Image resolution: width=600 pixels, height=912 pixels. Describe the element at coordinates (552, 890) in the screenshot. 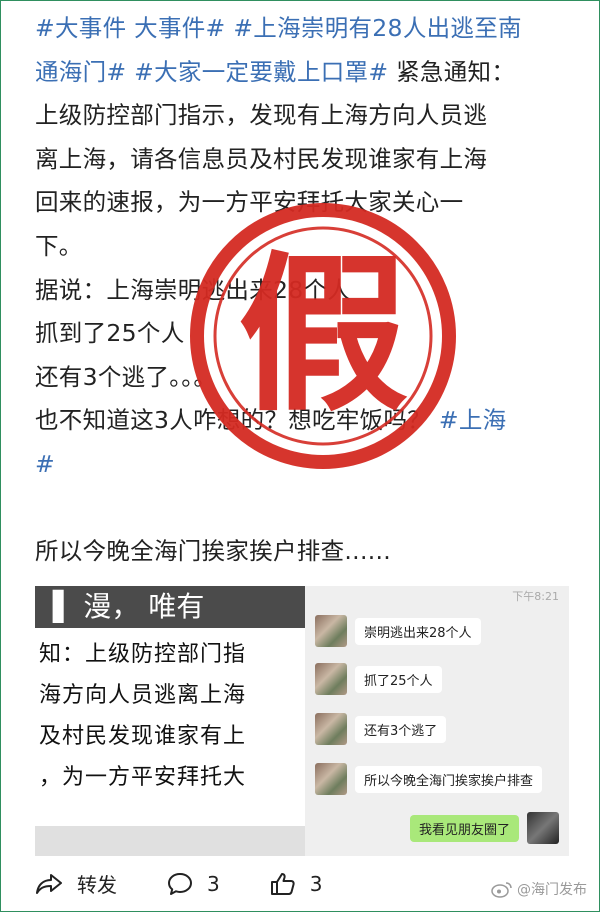

I see `watermark-text: @海门发布` at that location.